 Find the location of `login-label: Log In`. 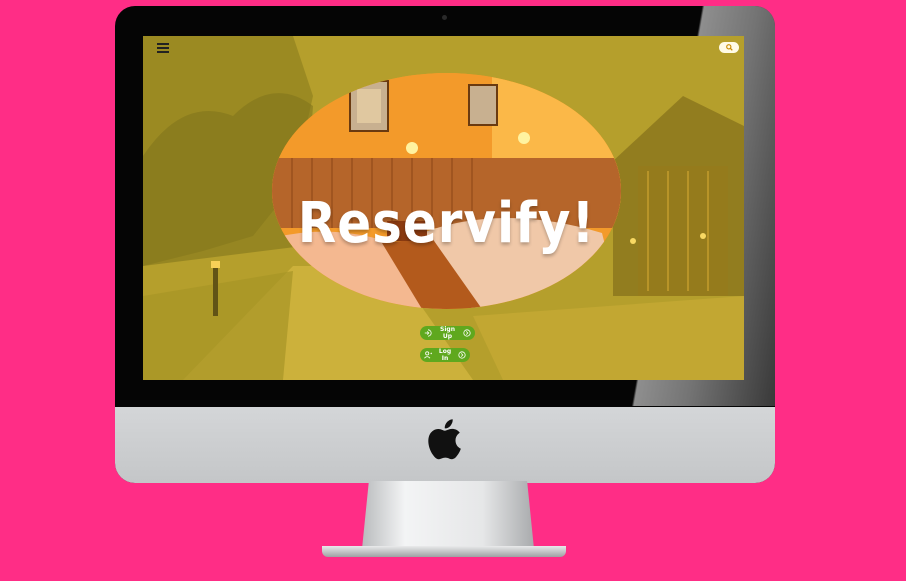

login-label: Log In is located at coordinates (445, 355).